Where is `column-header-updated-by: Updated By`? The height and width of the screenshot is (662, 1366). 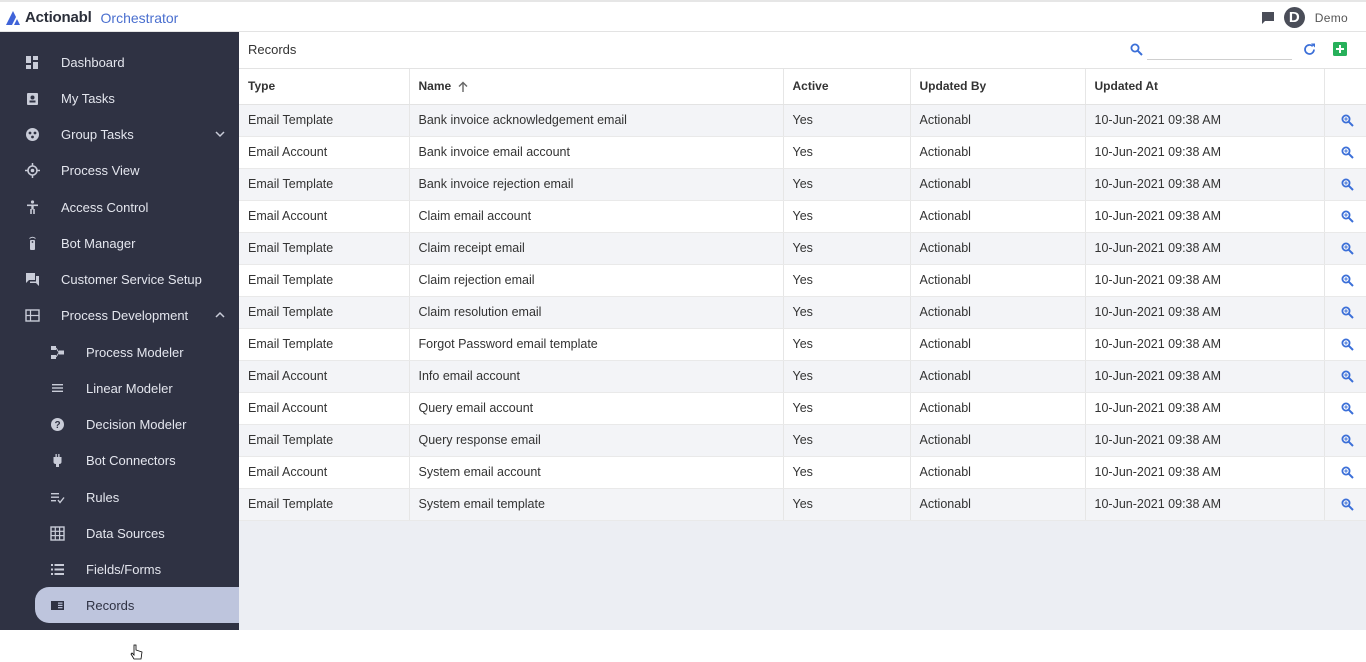 column-header-updated-by: Updated By is located at coordinates (998, 87).